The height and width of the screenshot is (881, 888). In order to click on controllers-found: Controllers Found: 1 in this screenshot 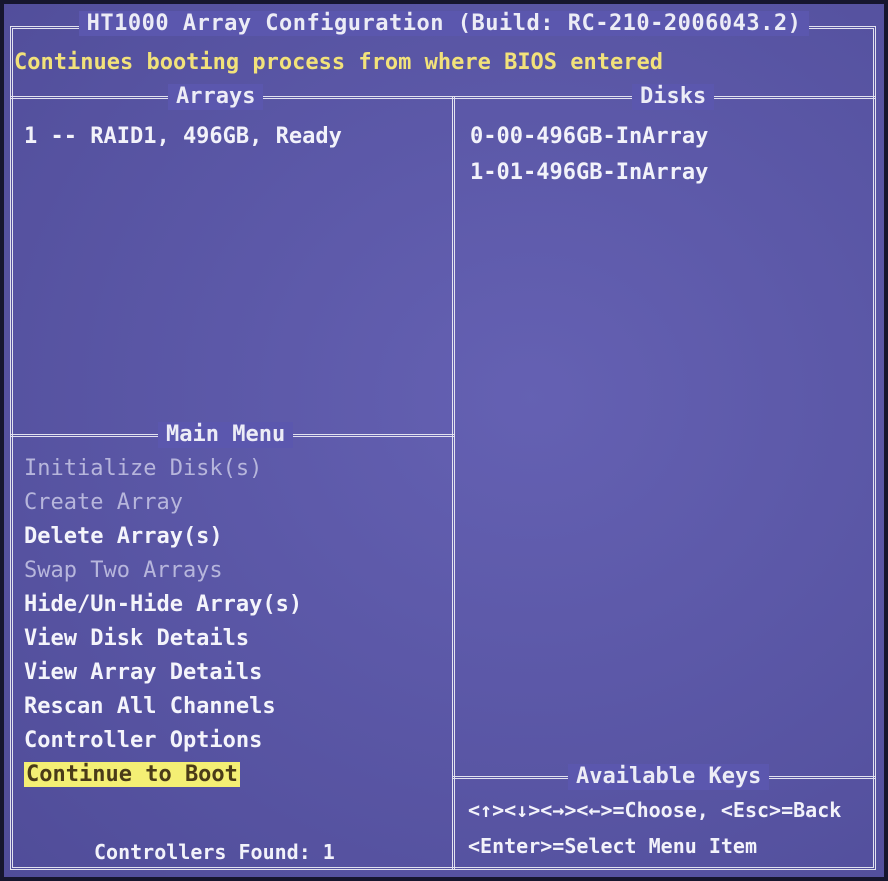, I will do `click(214, 852)`.